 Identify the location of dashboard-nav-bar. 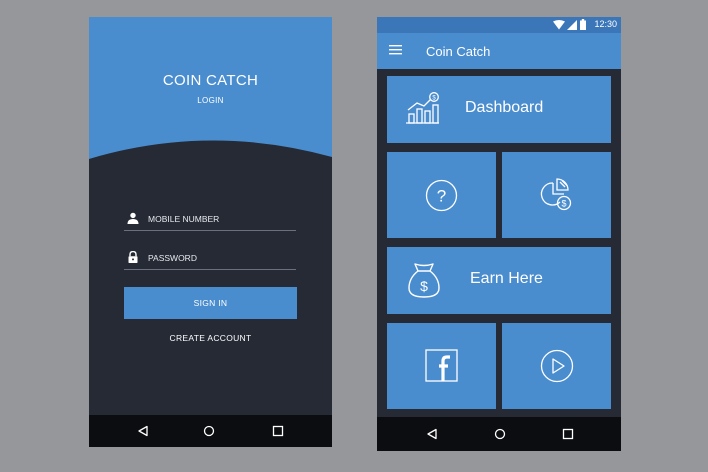
(499, 434).